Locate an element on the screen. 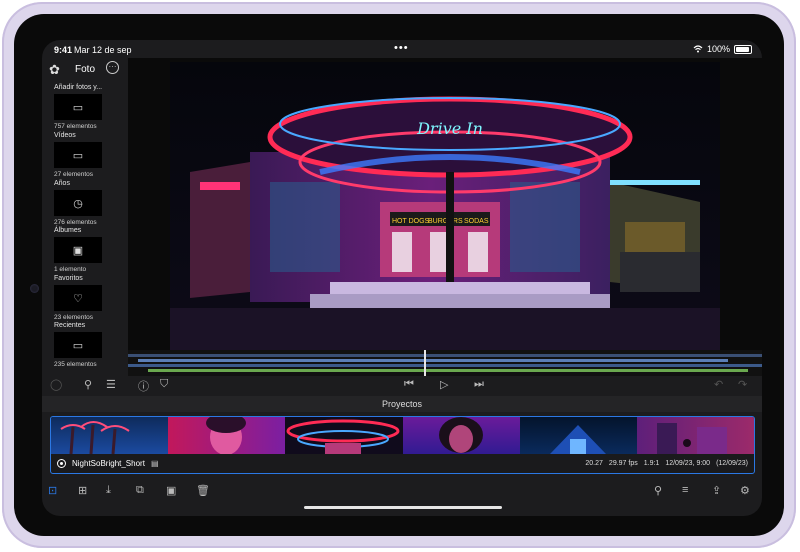  hotdogs-sign: HOT DOGS is located at coordinates (411, 221).